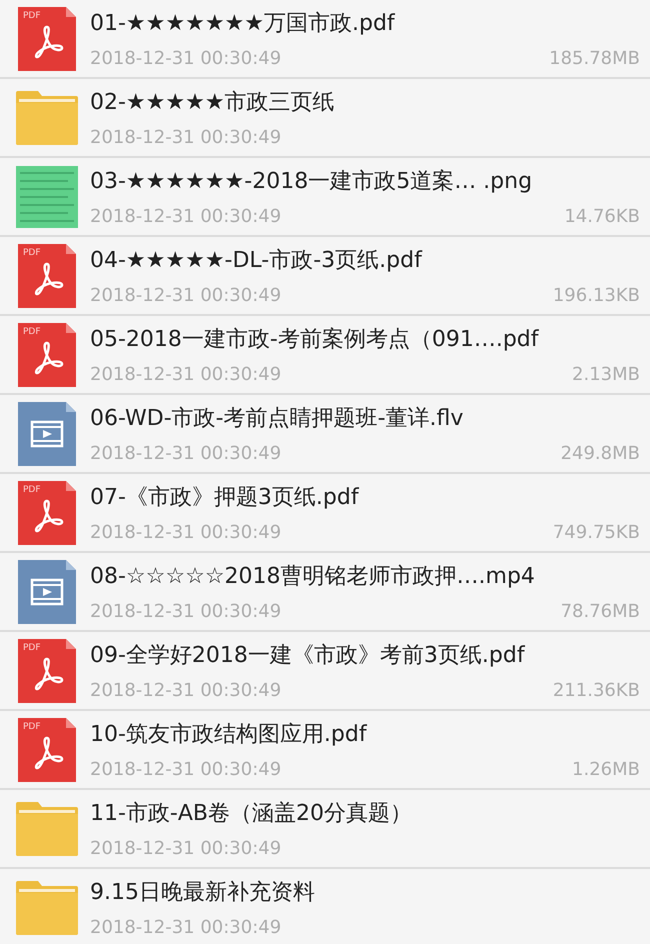 The height and width of the screenshot is (944, 650). What do you see at coordinates (606, 374) in the screenshot?
I see `file-size: 2.13MB` at bounding box center [606, 374].